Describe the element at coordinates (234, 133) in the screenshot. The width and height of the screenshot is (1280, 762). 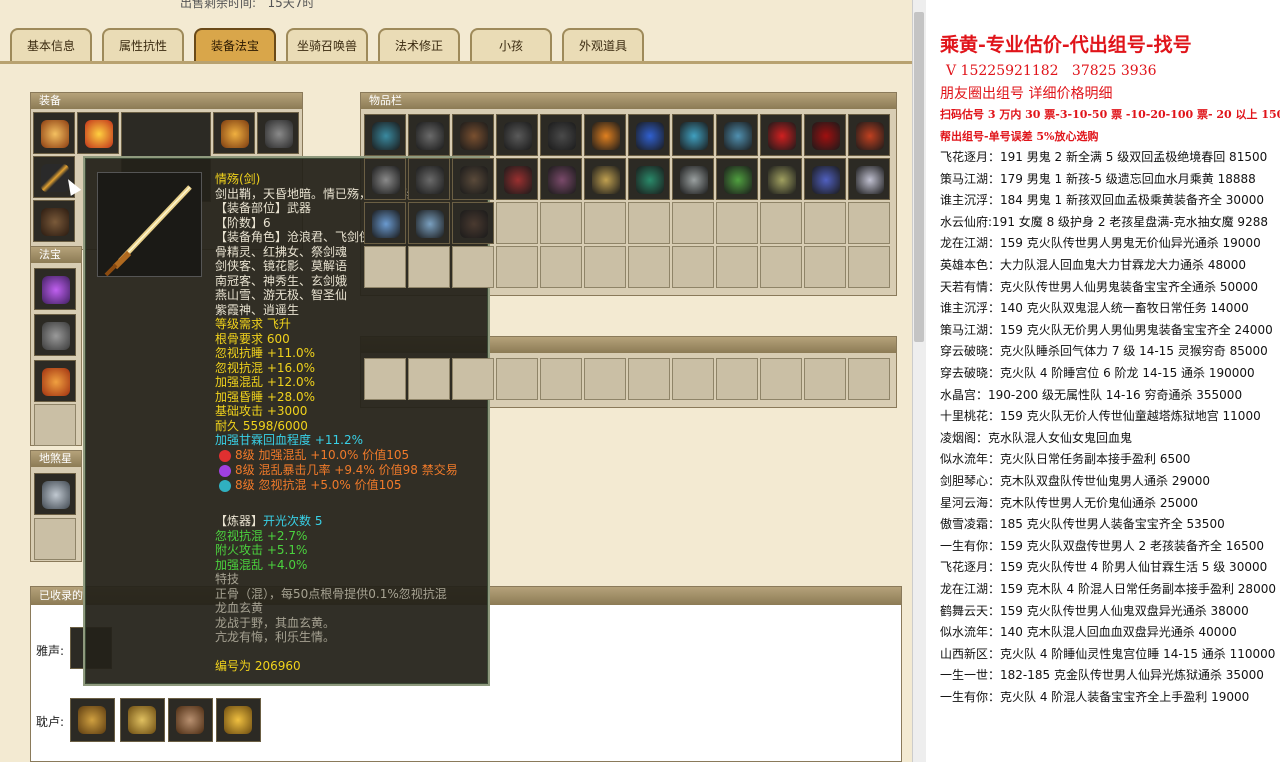
I see `equip-slot-armor` at that location.